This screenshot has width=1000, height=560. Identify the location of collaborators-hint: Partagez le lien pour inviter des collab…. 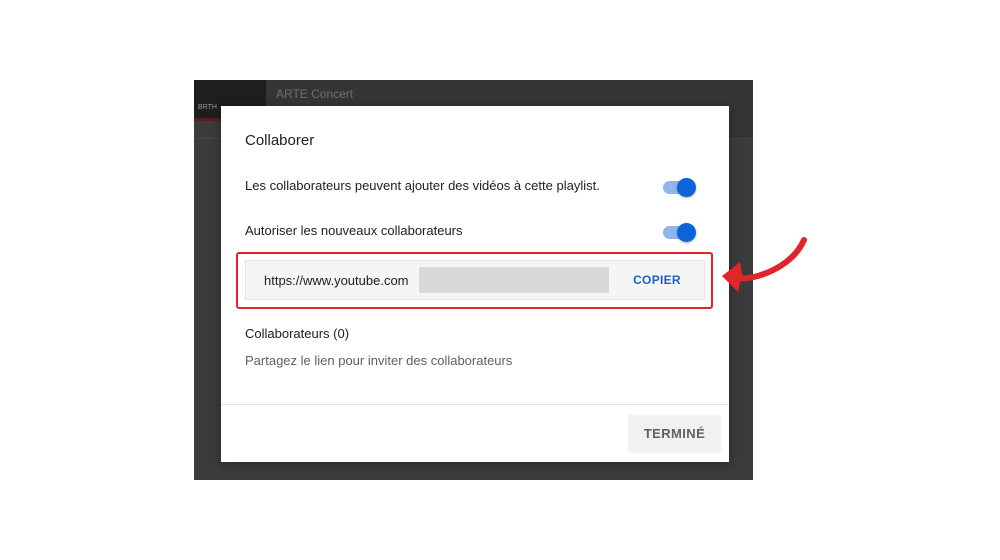
(379, 360).